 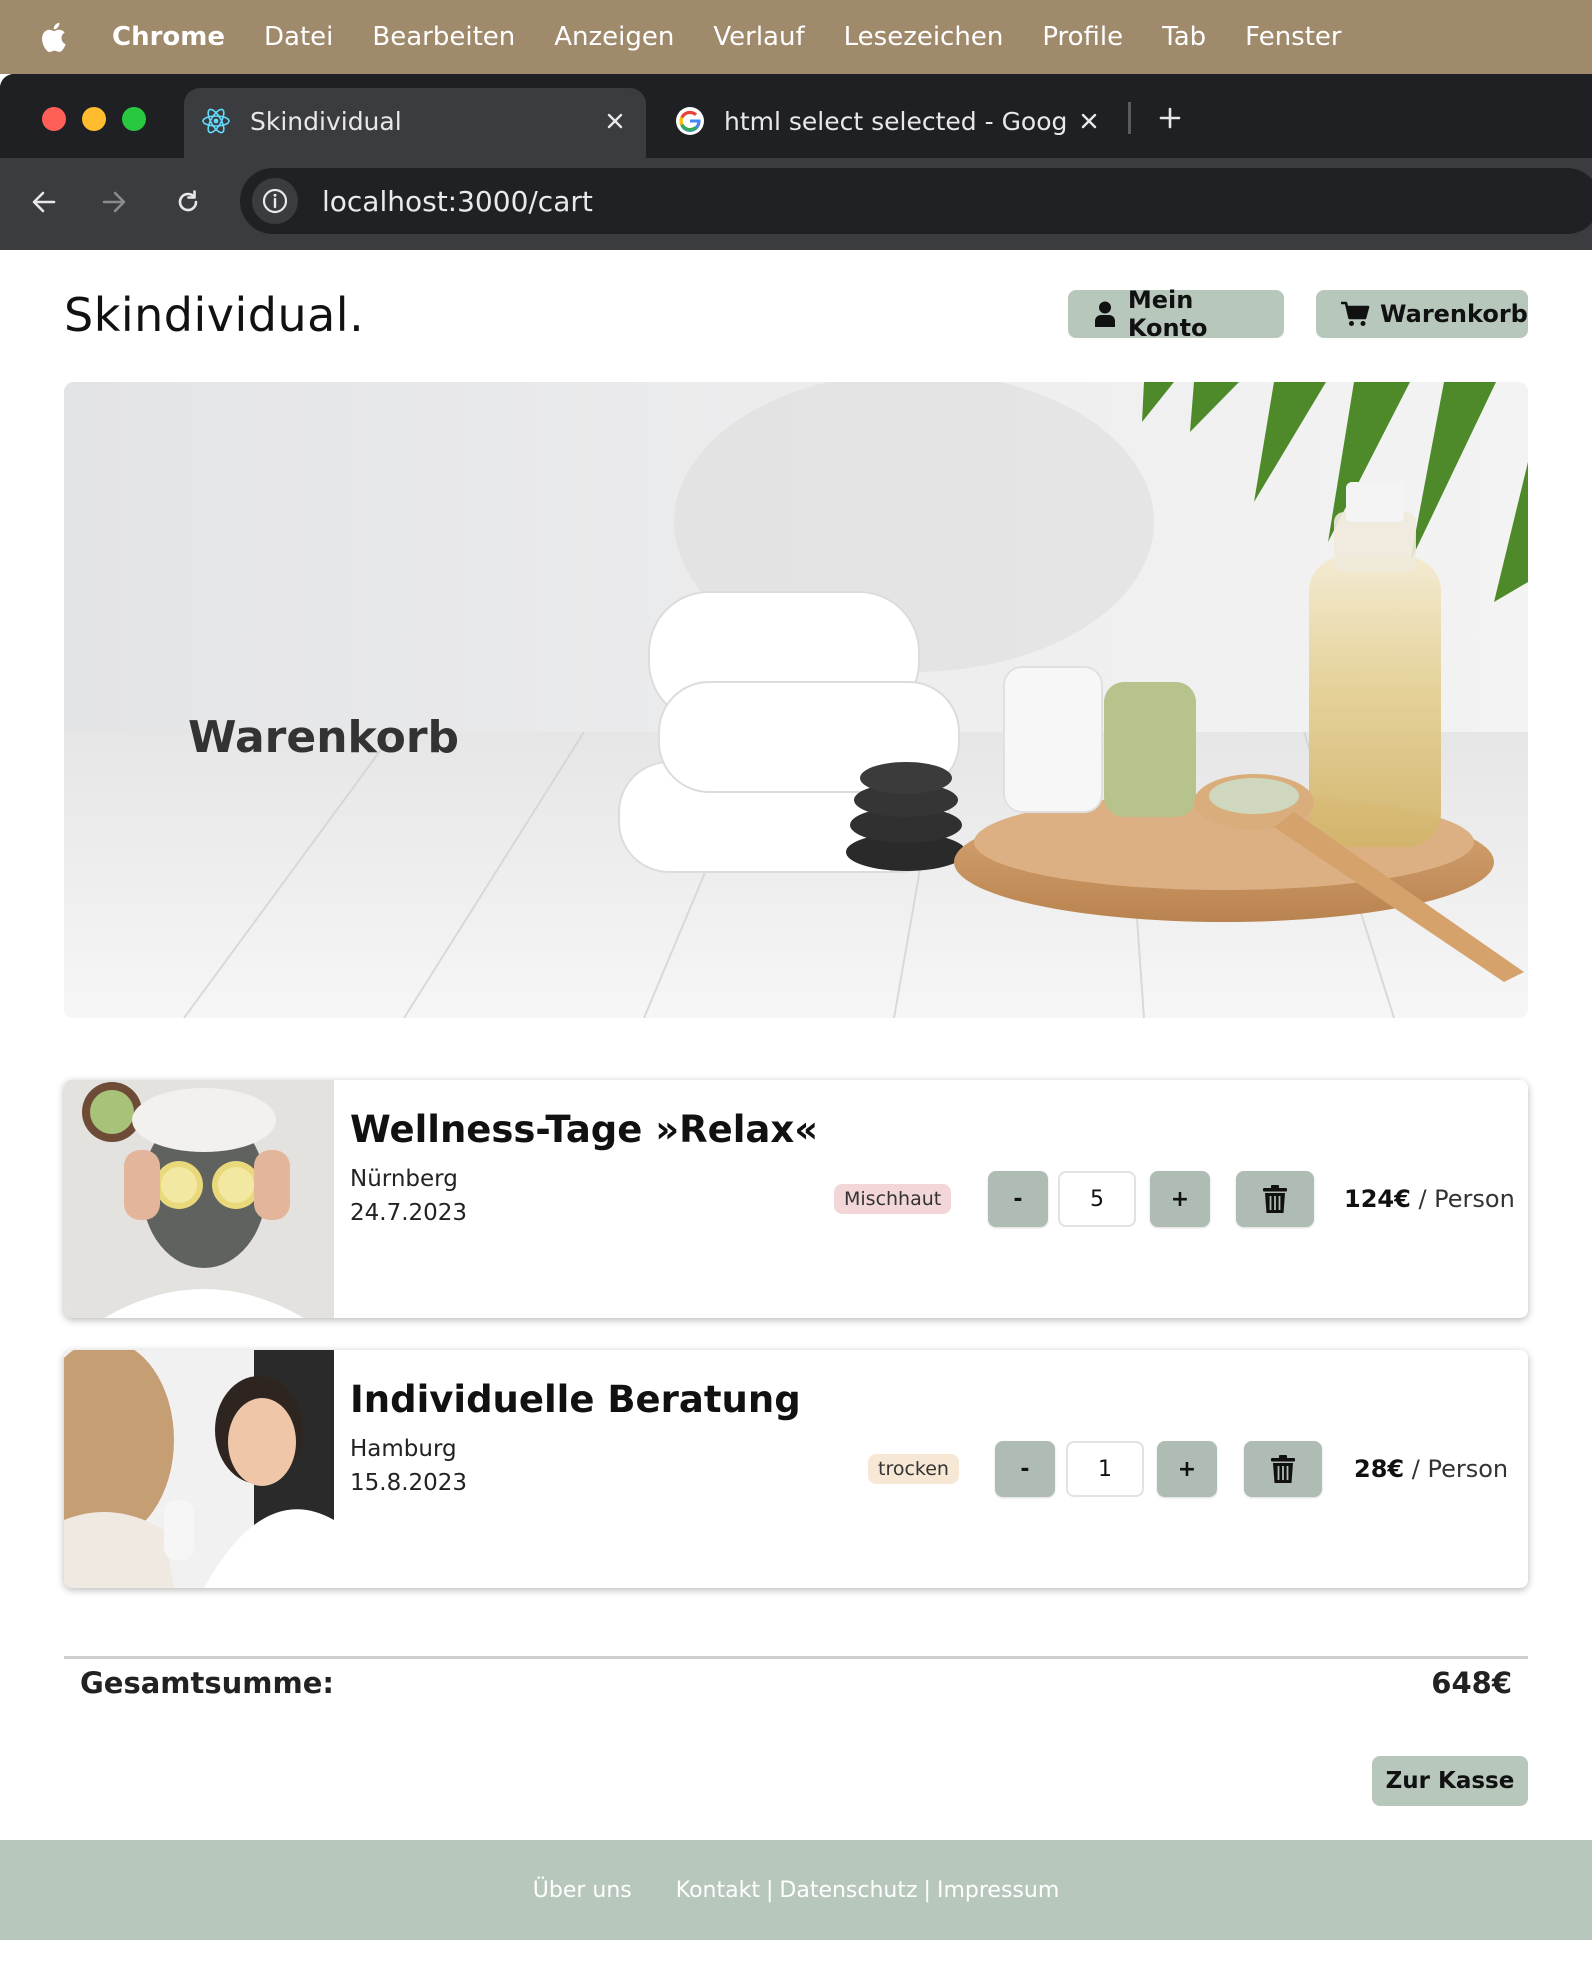 What do you see at coordinates (199, 1199) in the screenshot?
I see `wellness-product-image` at bounding box center [199, 1199].